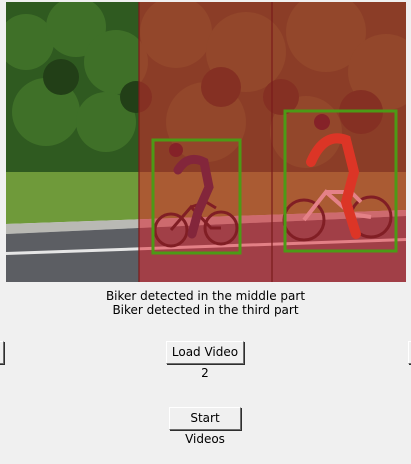  What do you see at coordinates (205, 426) in the screenshot?
I see `start-videos-button: Start Videos` at bounding box center [205, 426].